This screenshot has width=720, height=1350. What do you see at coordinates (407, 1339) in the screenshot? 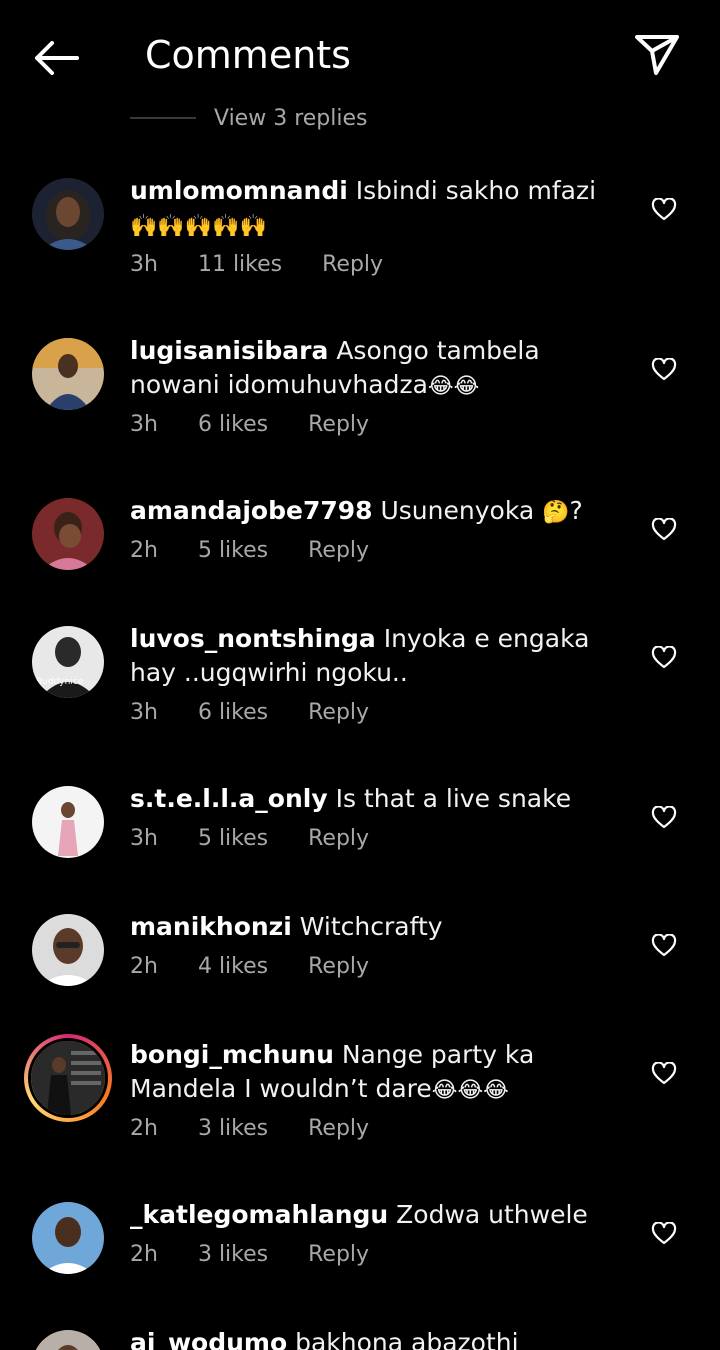
I see `comment-text: bakhona abazothi` at bounding box center [407, 1339].